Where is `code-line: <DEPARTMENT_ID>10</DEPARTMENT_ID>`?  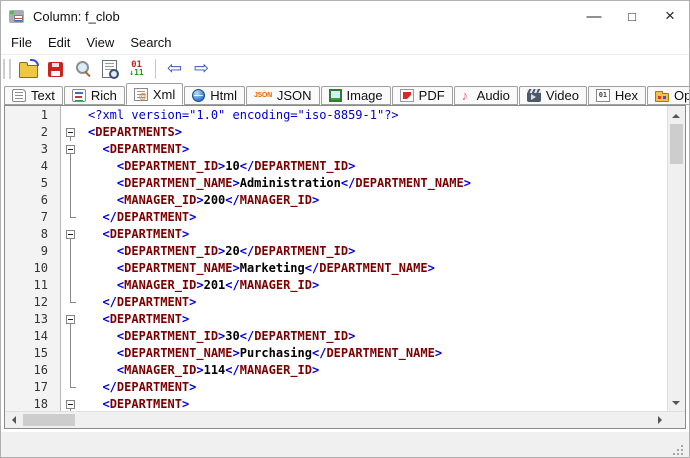
code-line: <DEPARTMENT_ID>10</DEPARTMENT_ID> is located at coordinates (377, 166).